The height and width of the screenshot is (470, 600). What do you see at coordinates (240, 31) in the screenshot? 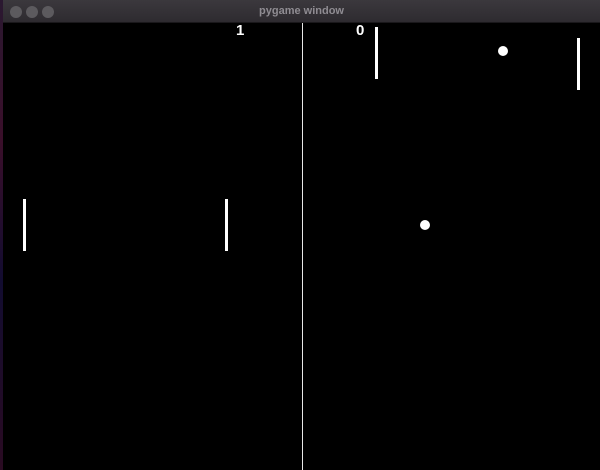
I see `left-player-score: 1` at bounding box center [240, 31].